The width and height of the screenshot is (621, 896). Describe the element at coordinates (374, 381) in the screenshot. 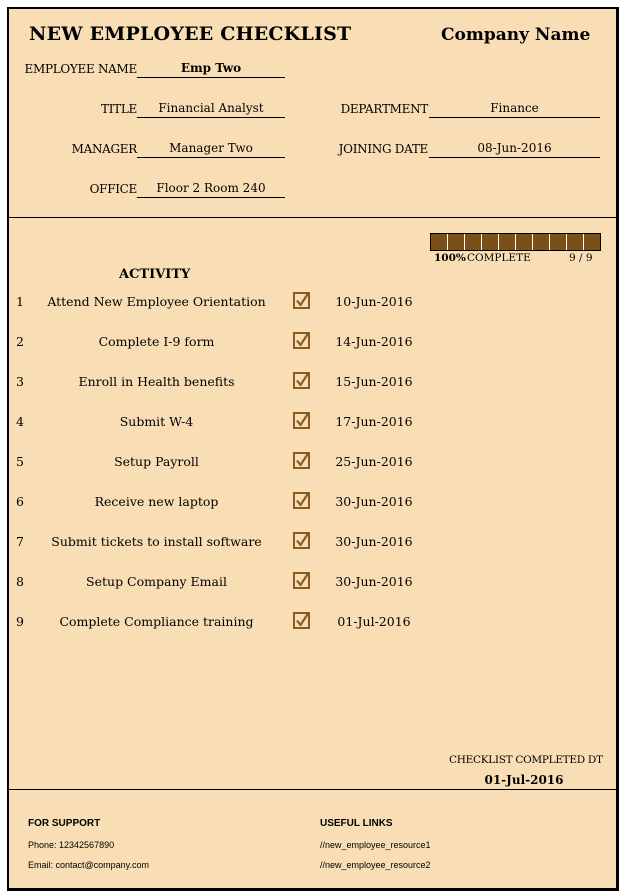

I see `activity-date: 15-Jun-2016` at that location.